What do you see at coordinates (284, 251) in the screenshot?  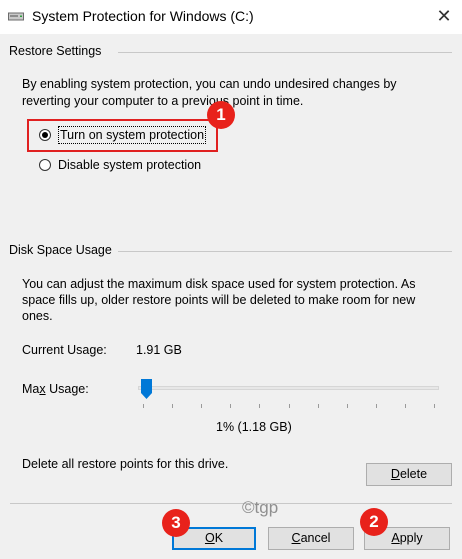 I see `group-divider-disk` at bounding box center [284, 251].